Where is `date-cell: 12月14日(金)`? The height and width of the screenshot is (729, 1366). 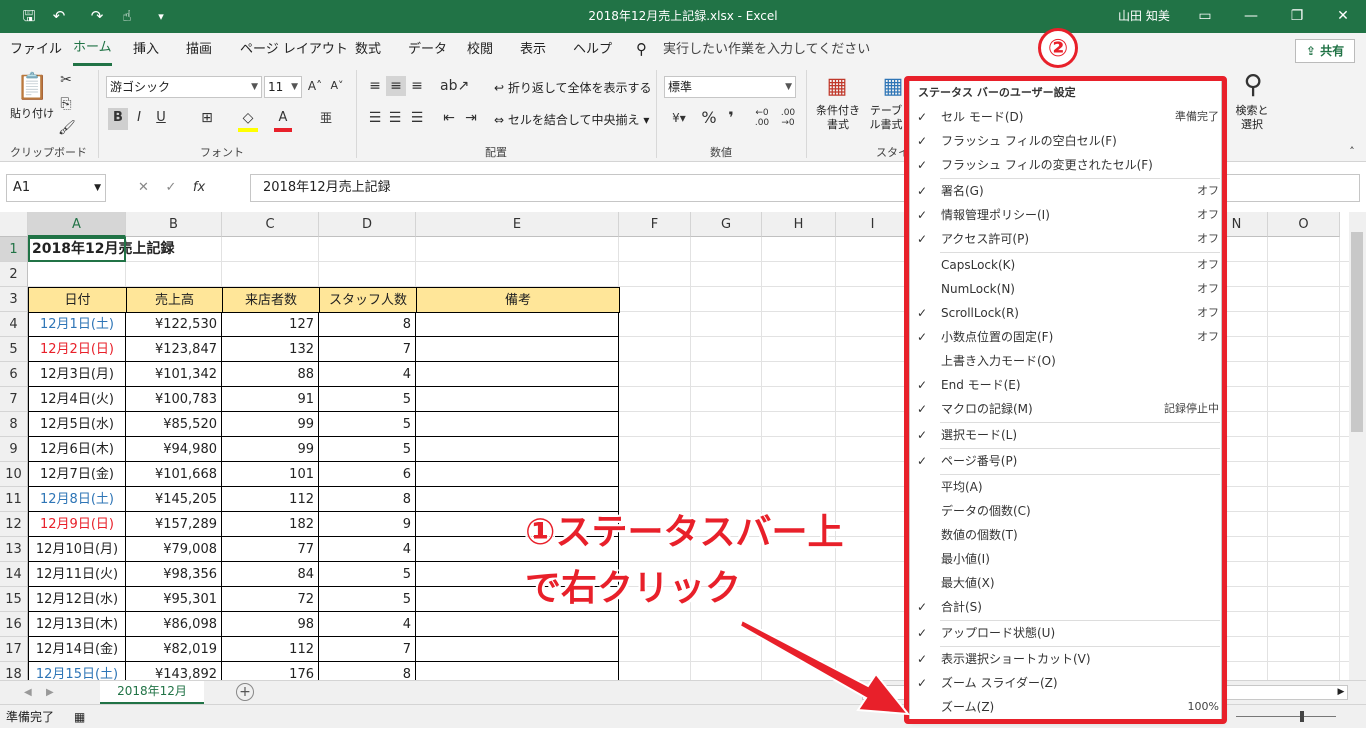 date-cell: 12月14日(金) is located at coordinates (77, 649).